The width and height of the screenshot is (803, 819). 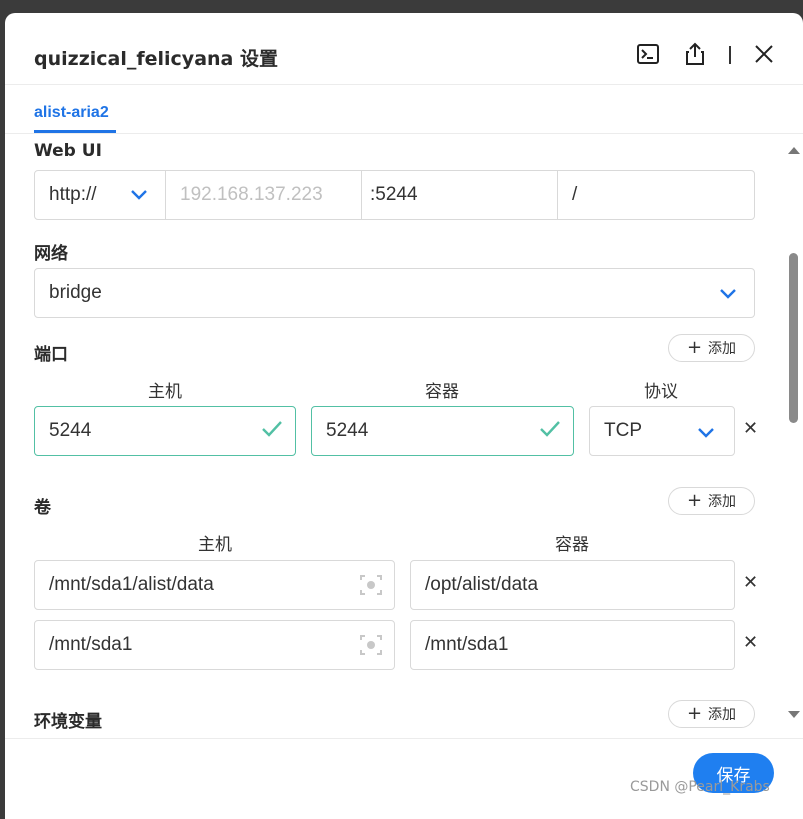 I want to click on ports-label: 端口, so click(x=51, y=355).